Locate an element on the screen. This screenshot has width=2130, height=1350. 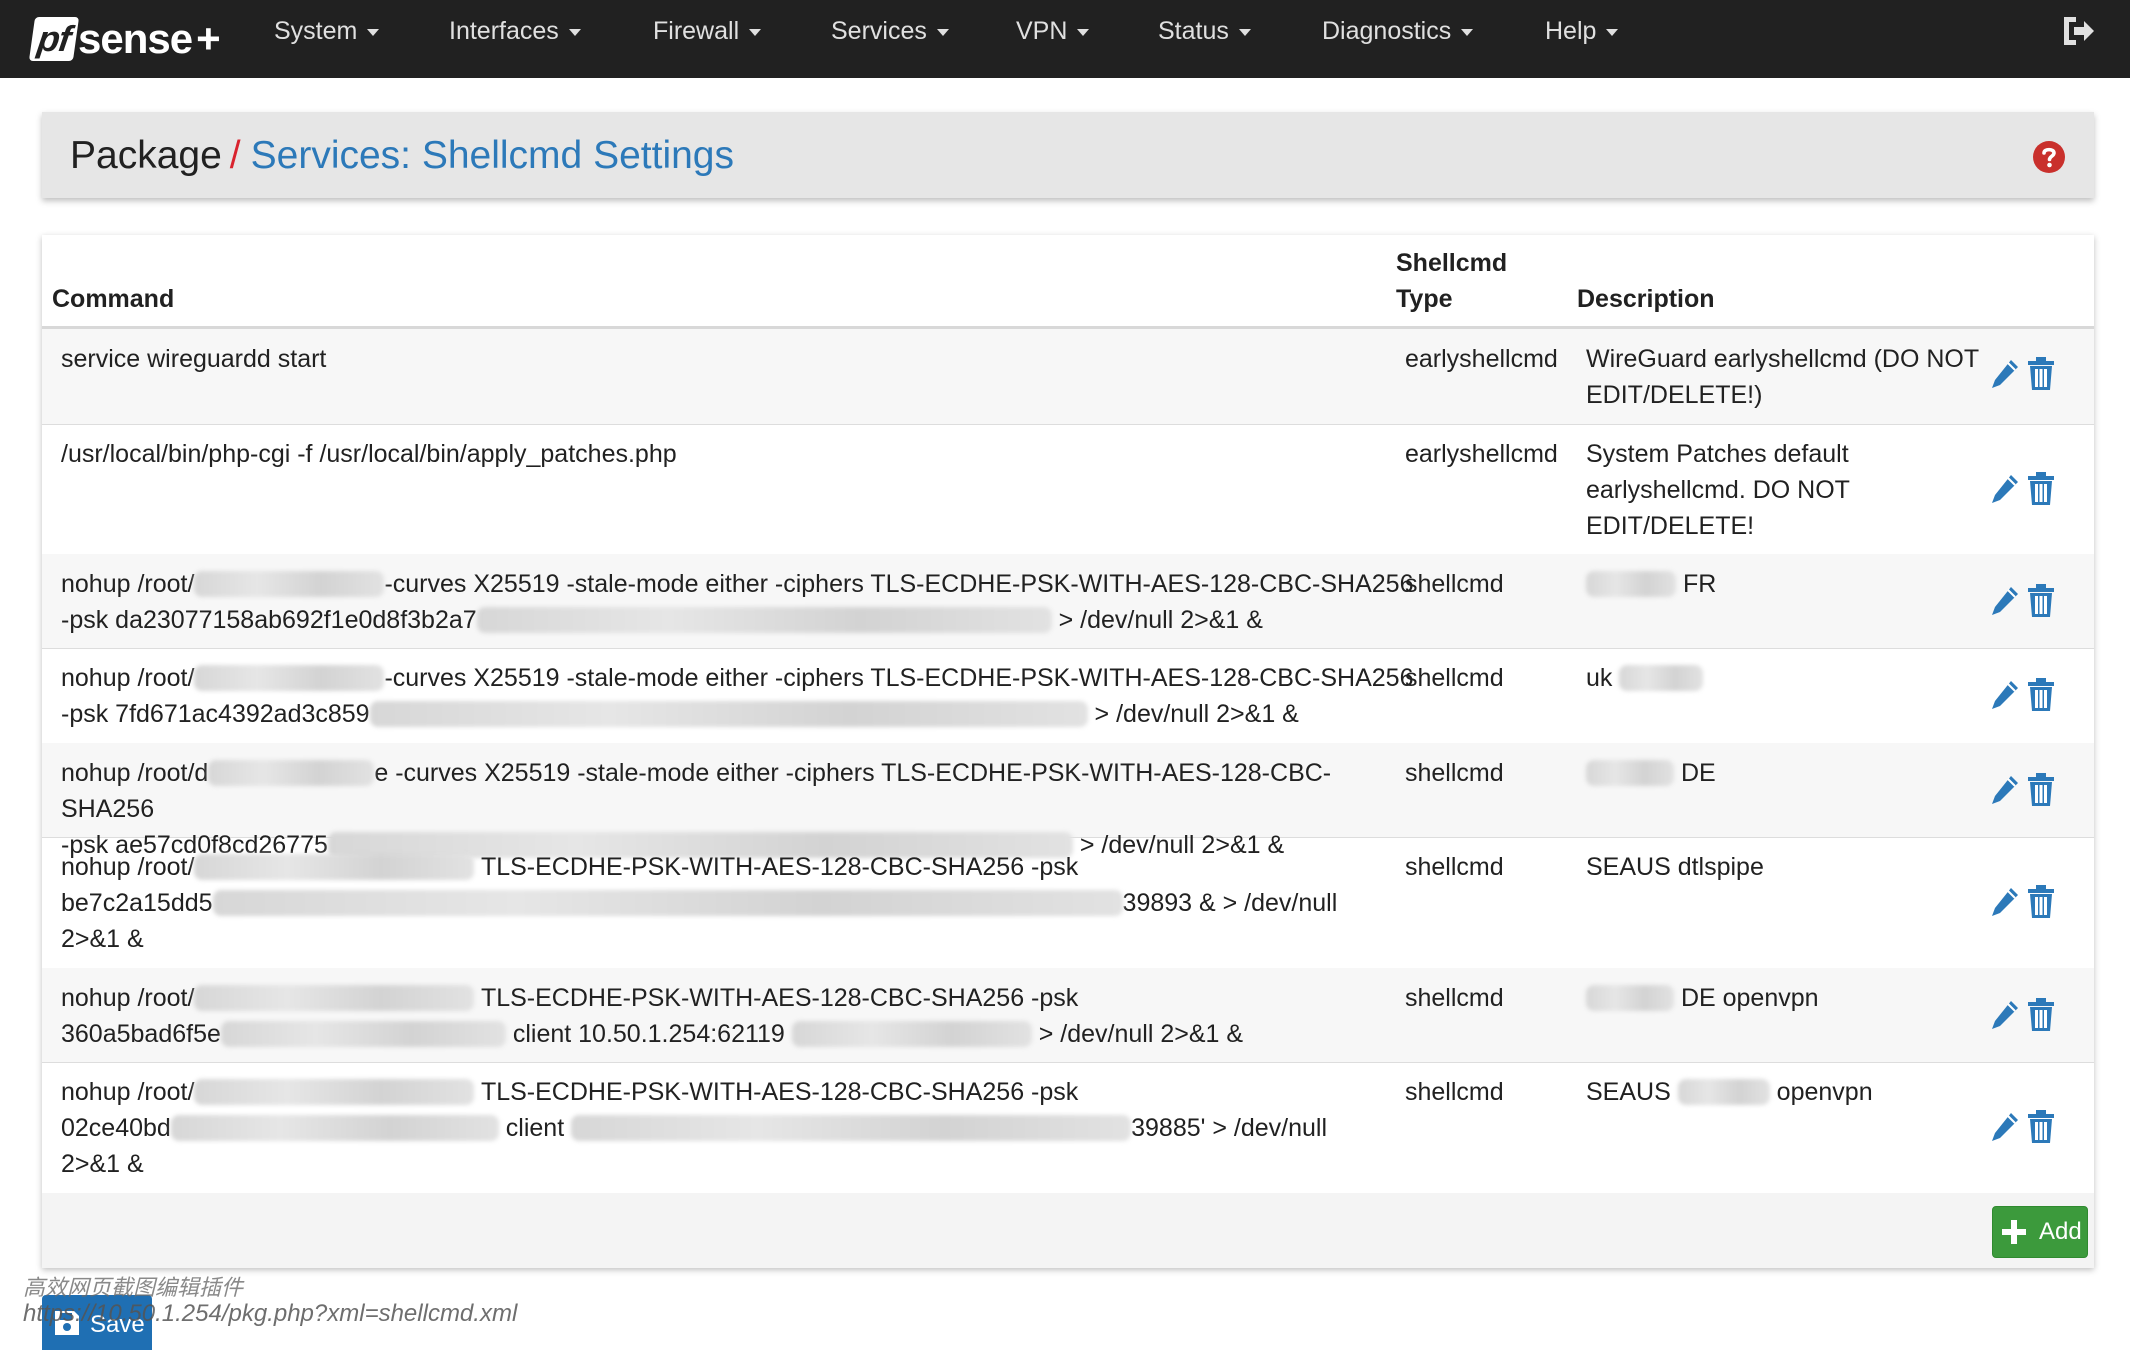
pfsense-logo: pf sense + is located at coordinates (124, 39).